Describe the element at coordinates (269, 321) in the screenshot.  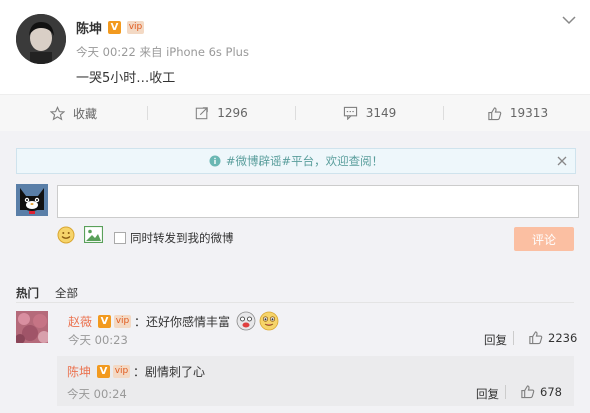
I see `emoji-tongue-icon` at that location.